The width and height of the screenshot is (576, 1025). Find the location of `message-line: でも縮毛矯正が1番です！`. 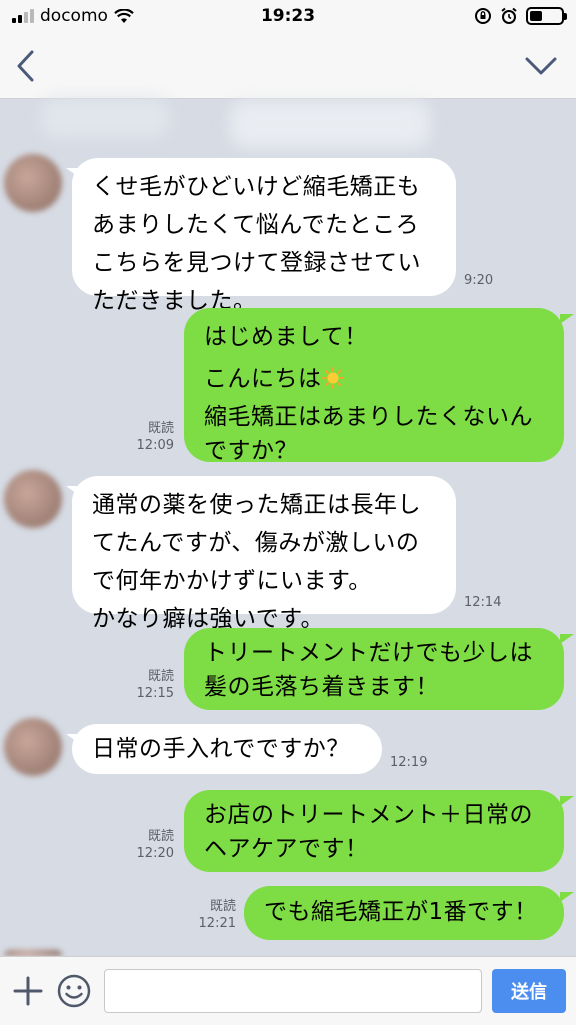

message-line: でも縮毛矯正が1番です！ is located at coordinates (401, 912).